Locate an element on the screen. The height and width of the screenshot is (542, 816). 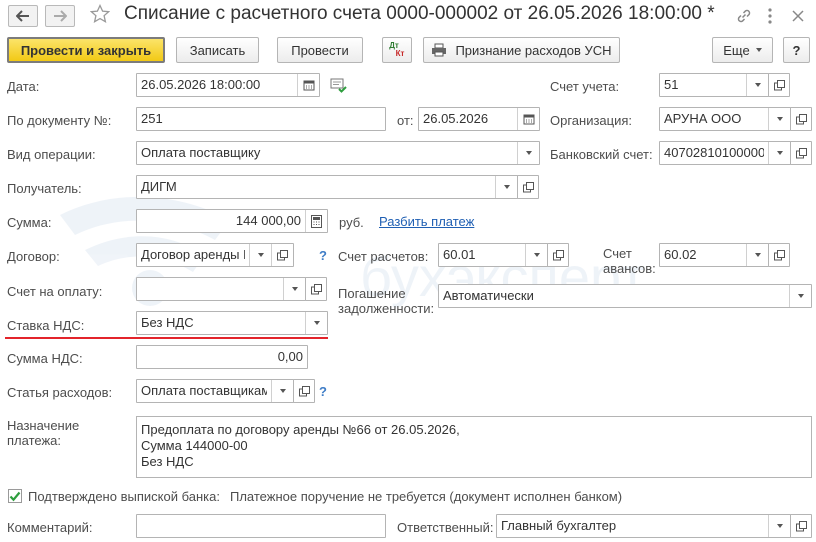
invoice-select is located at coordinates (221, 289).